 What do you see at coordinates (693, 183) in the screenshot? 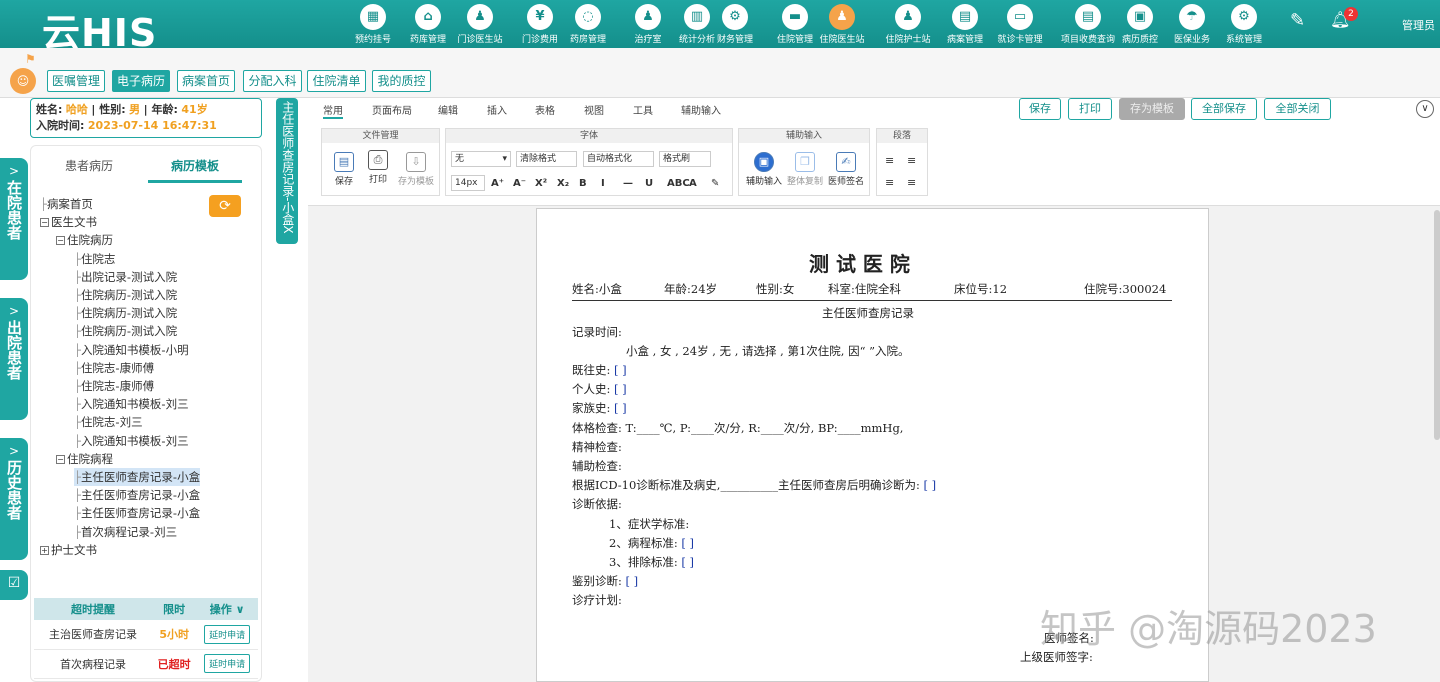
I see `font-color-icon: A` at bounding box center [693, 183].